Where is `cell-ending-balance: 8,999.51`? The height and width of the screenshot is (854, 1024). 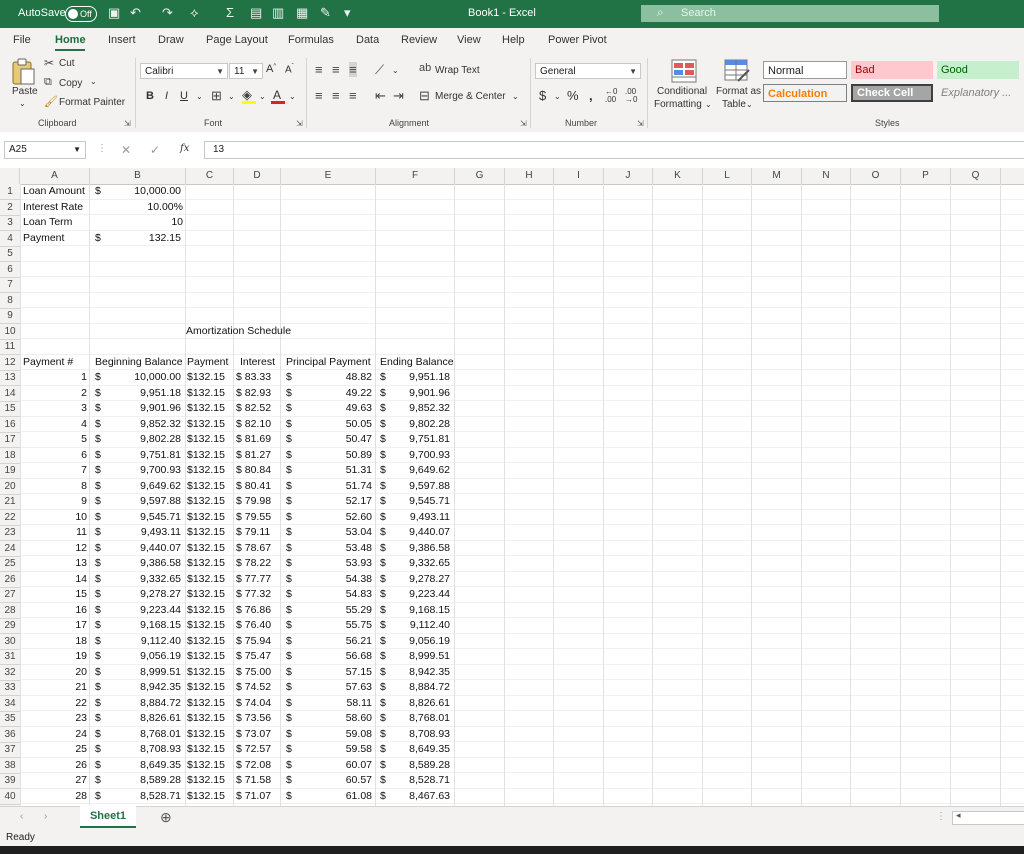 cell-ending-balance: 8,999.51 is located at coordinates (420, 656).